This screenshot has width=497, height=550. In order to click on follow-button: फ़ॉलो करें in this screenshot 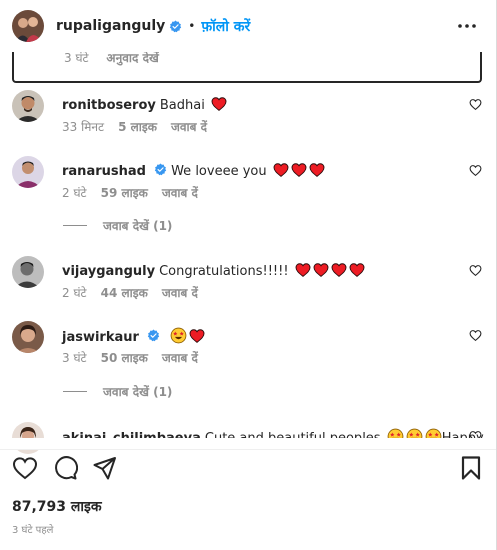, I will do `click(225, 26)`.